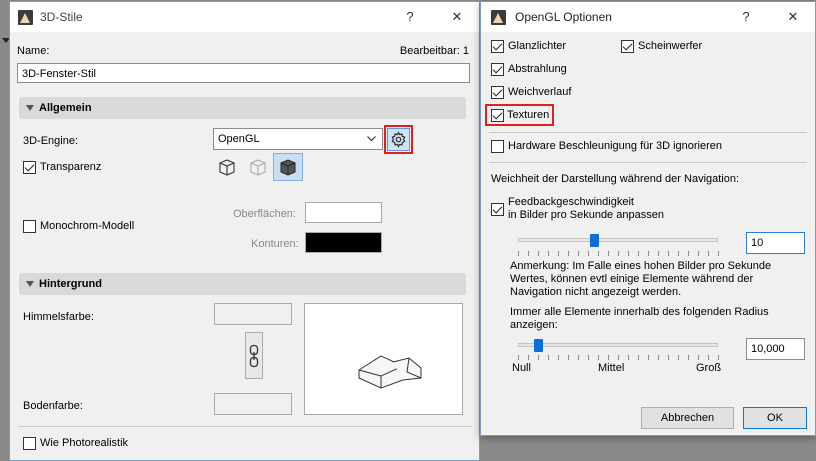 The height and width of the screenshot is (461, 816). What do you see at coordinates (775, 349) in the screenshot?
I see `radius-input: 10,000` at bounding box center [775, 349].